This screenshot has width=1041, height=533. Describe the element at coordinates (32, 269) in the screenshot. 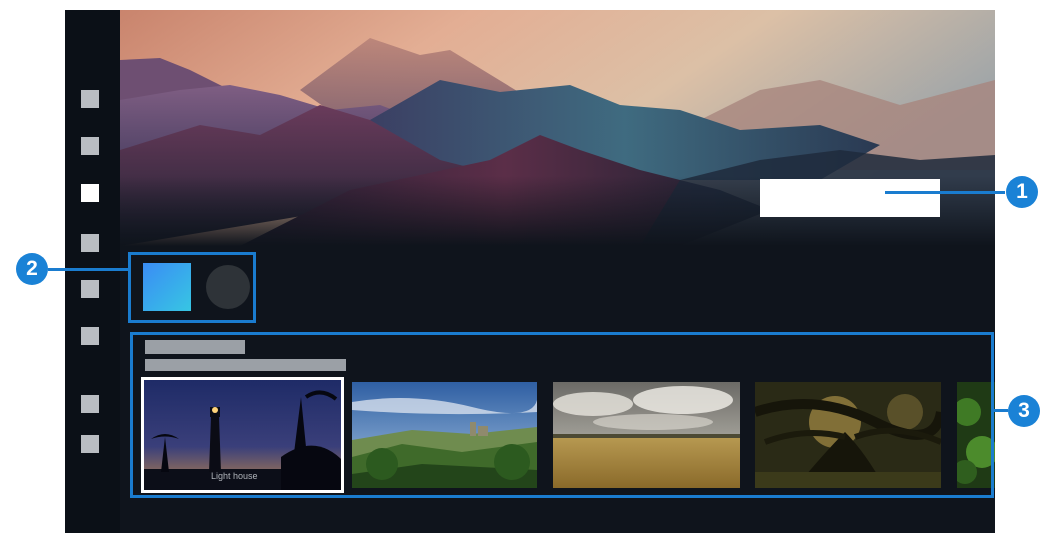

I see `callout-marker-2: 2` at that location.